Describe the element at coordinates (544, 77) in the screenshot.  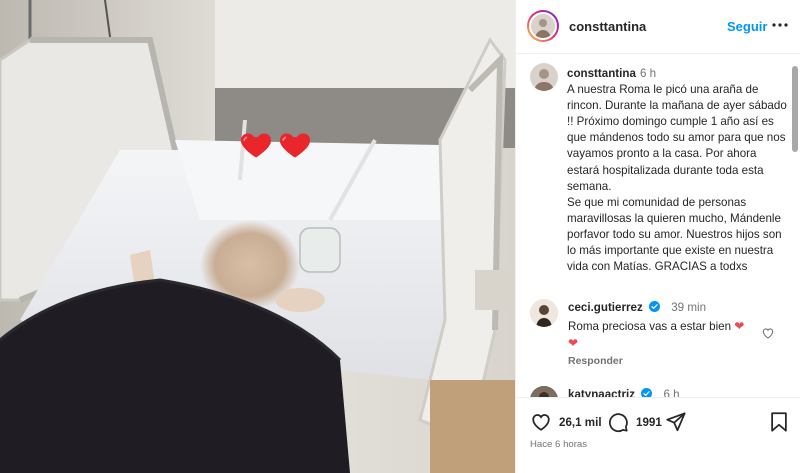
I see `caption-avatar` at that location.